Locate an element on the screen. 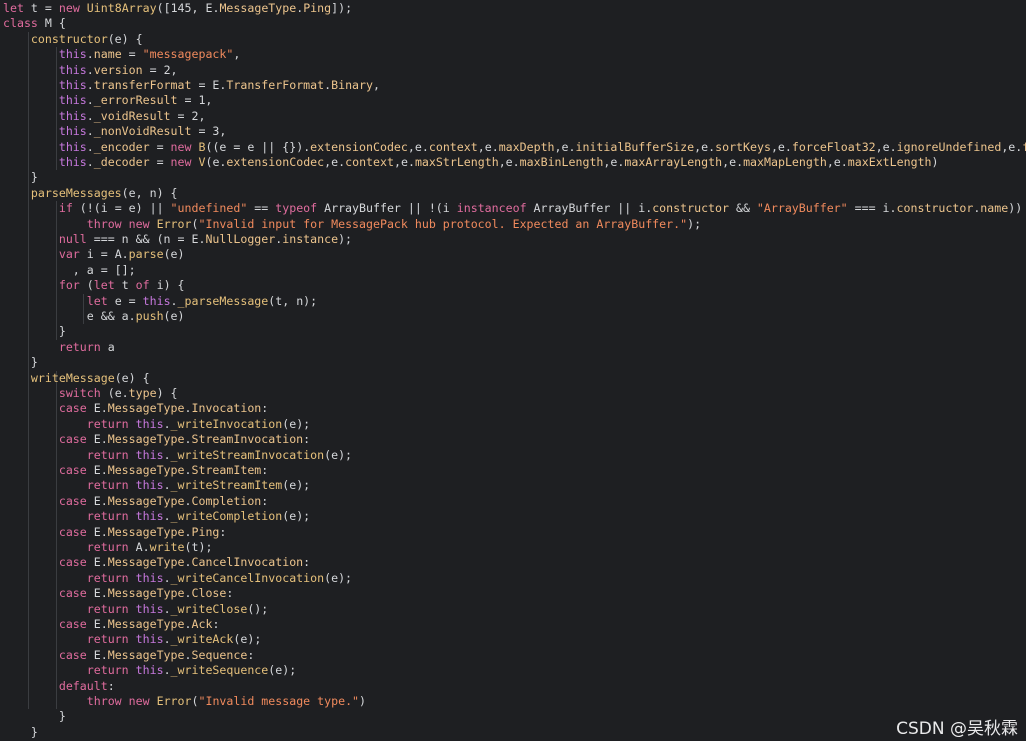 This screenshot has width=1026, height=741. code-line: return A.write(t); is located at coordinates (108, 547).